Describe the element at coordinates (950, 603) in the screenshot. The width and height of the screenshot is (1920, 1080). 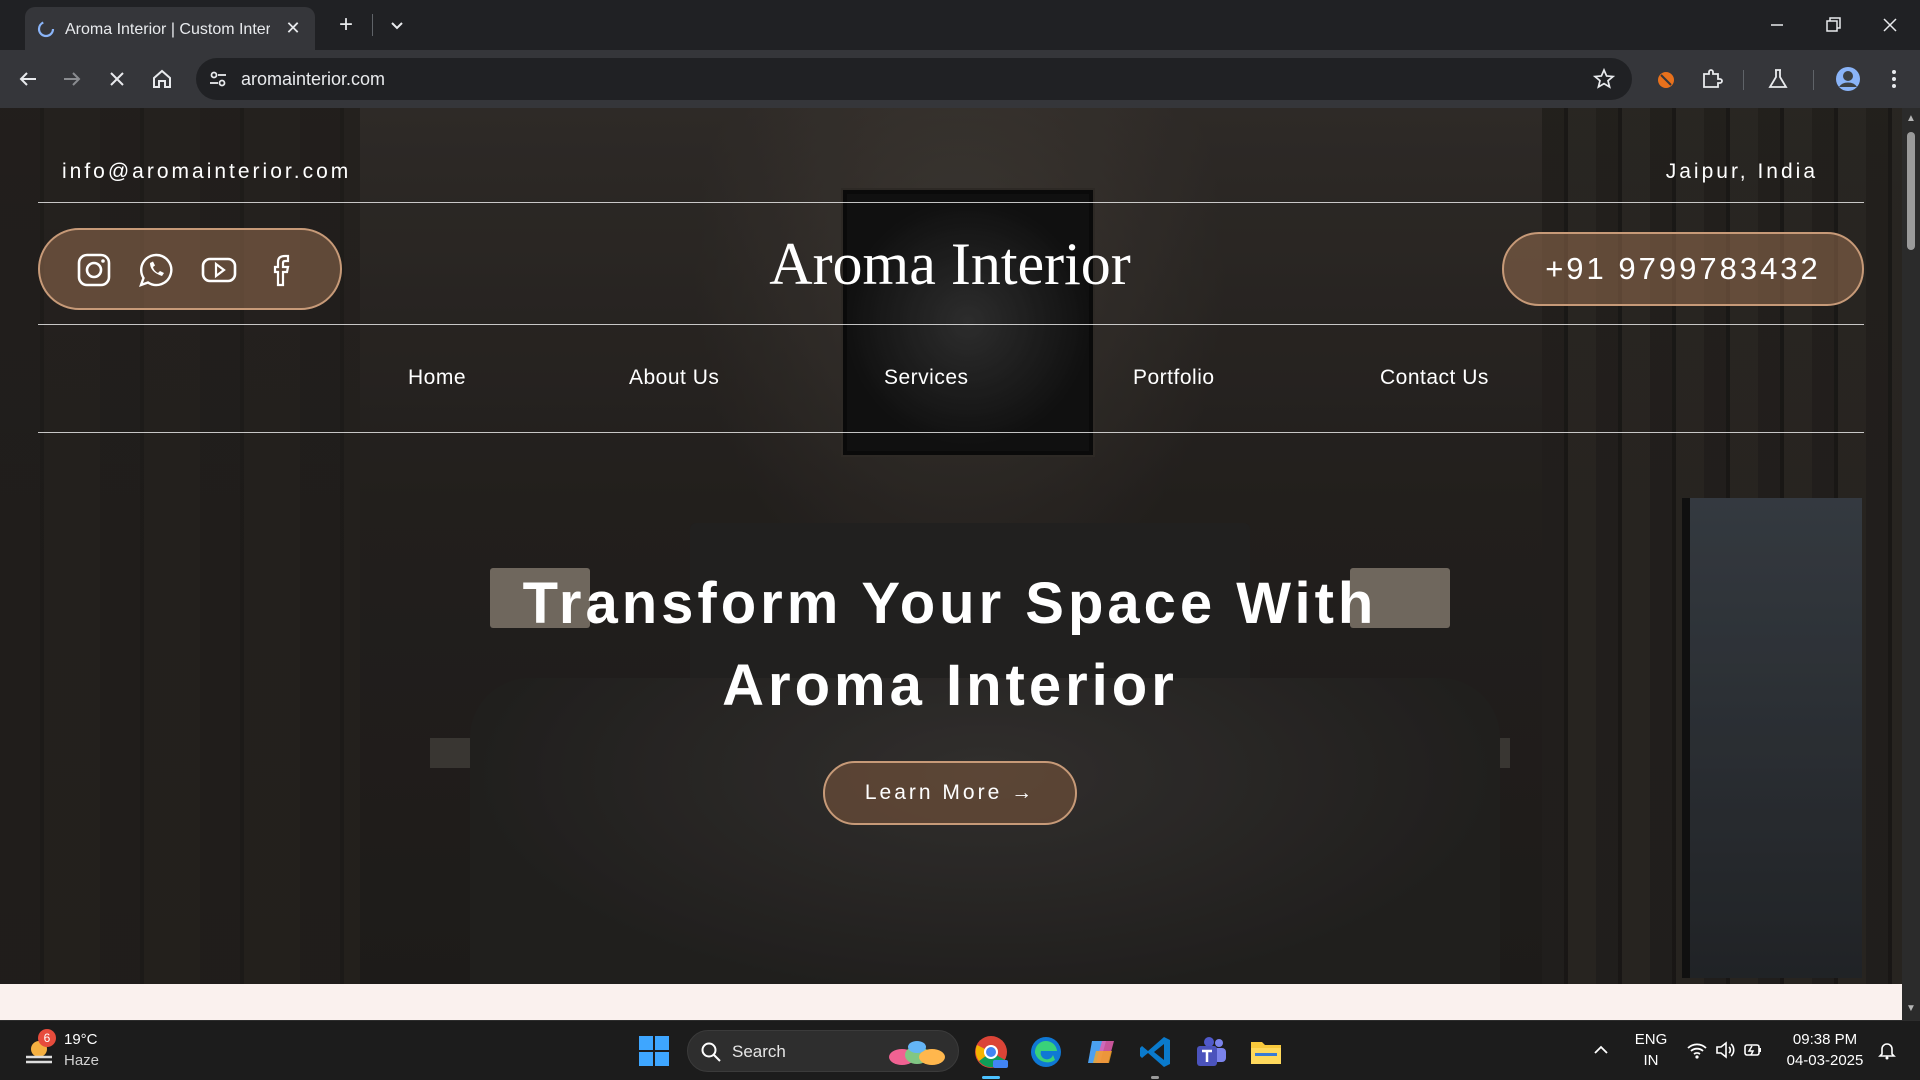
I see `hero-title-line: Transform Your Space With` at that location.